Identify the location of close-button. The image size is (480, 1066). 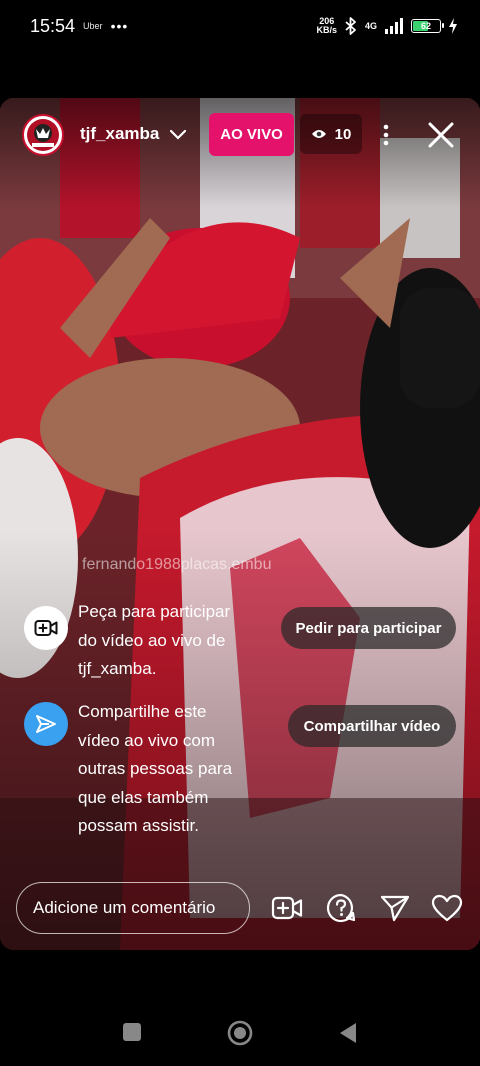
(441, 135).